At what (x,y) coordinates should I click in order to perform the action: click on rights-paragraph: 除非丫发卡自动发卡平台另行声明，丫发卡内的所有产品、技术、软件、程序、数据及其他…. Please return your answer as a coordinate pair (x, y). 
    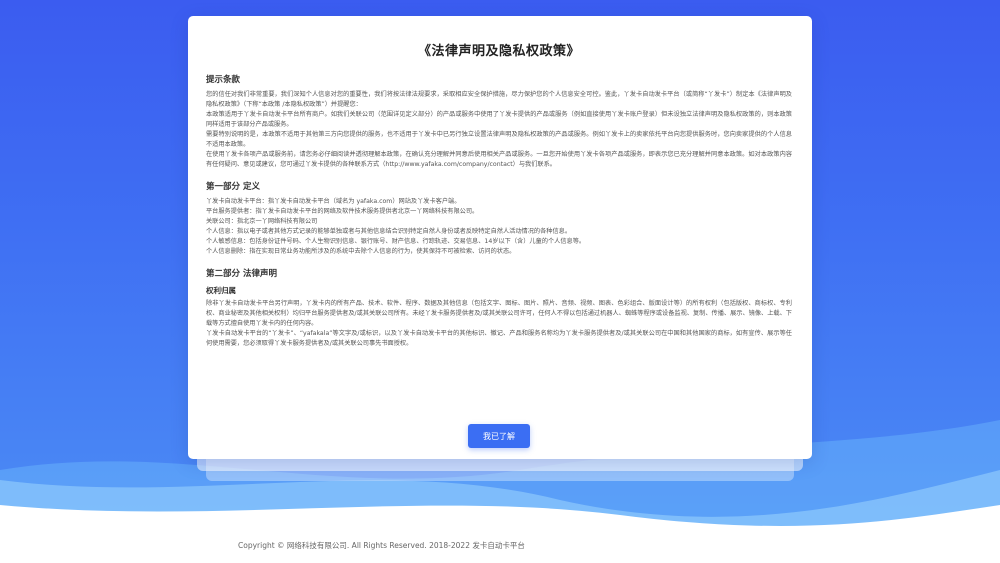
    Looking at the image, I should click on (499, 313).